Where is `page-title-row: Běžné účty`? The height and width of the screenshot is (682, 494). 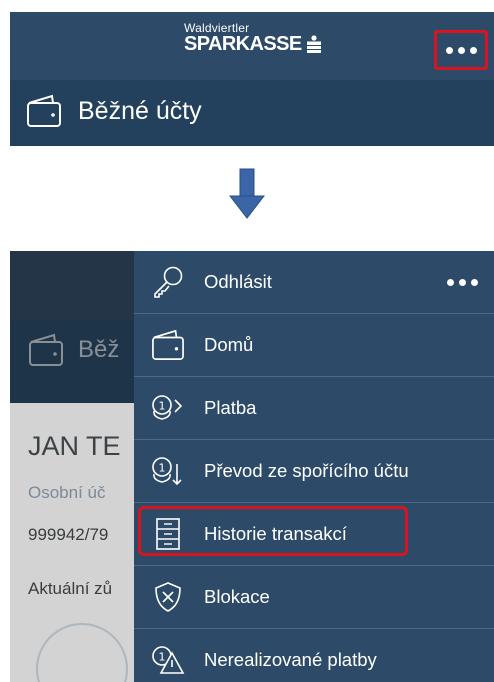 page-title-row: Běžné účty is located at coordinates (114, 111).